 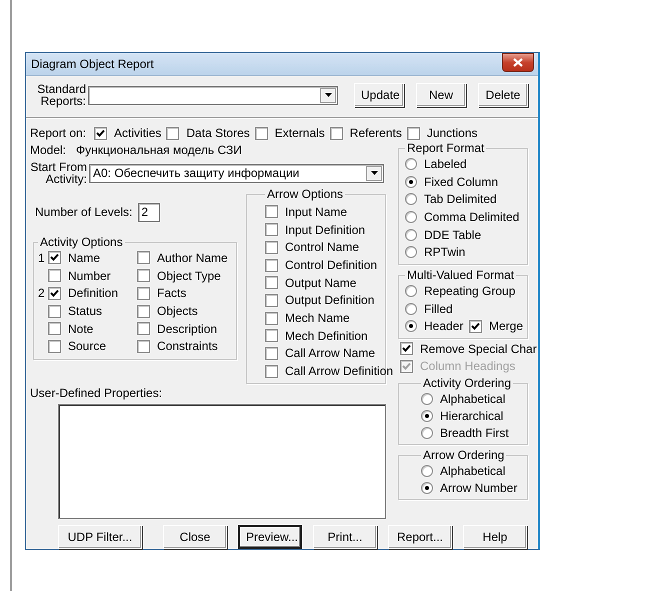 I want to click on checkbox-label: Control Name, so click(x=322, y=247).